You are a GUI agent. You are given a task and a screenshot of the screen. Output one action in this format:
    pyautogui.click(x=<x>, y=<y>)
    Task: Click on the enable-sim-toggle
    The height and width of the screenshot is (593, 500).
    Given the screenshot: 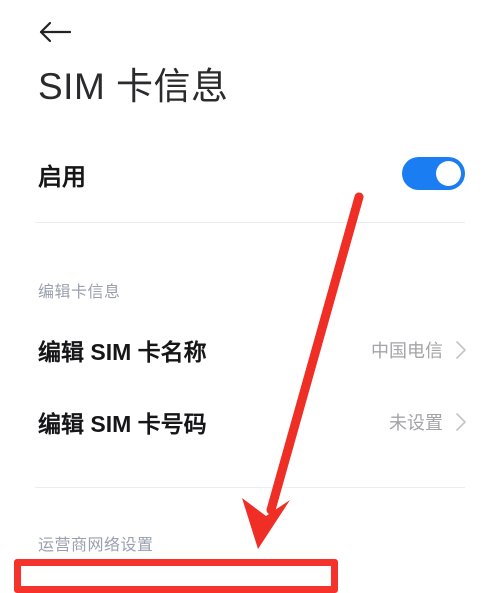 What is the action you would take?
    pyautogui.click(x=433, y=173)
    